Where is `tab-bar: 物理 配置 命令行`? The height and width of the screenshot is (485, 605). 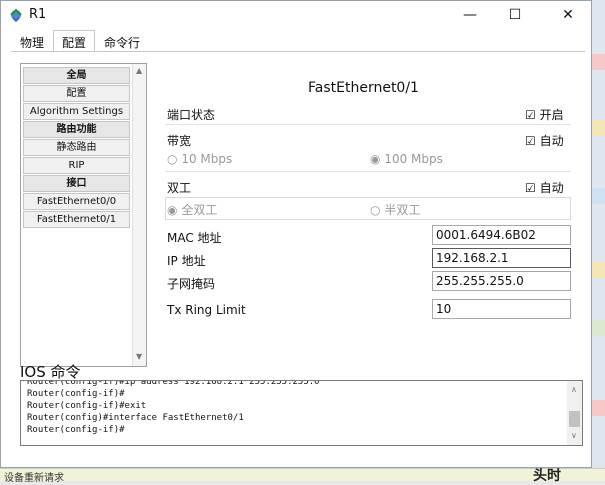
tab-bar: 物理 配置 命令行 is located at coordinates (80, 41).